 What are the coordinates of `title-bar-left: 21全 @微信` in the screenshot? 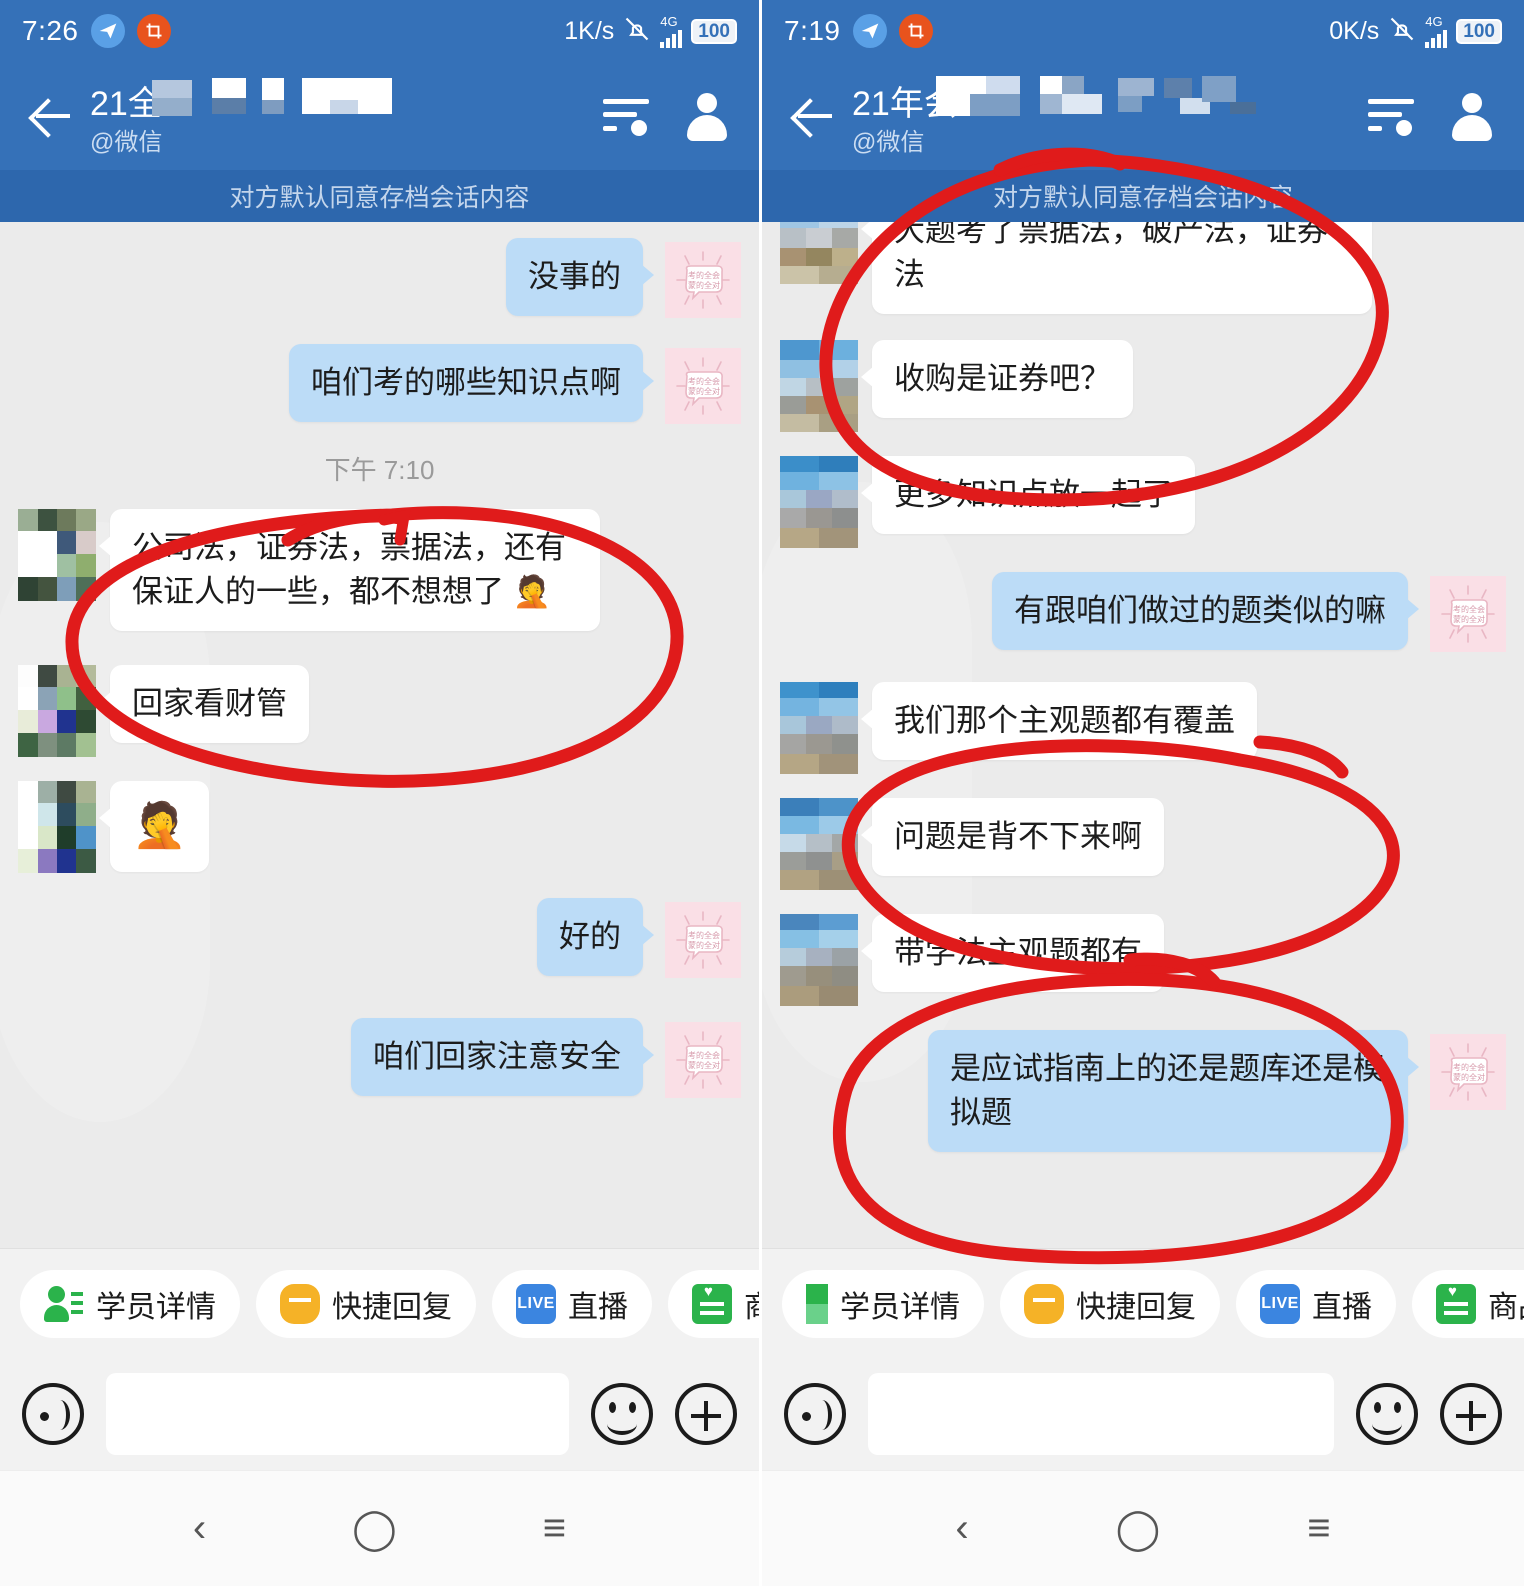 It's located at (379, 116).